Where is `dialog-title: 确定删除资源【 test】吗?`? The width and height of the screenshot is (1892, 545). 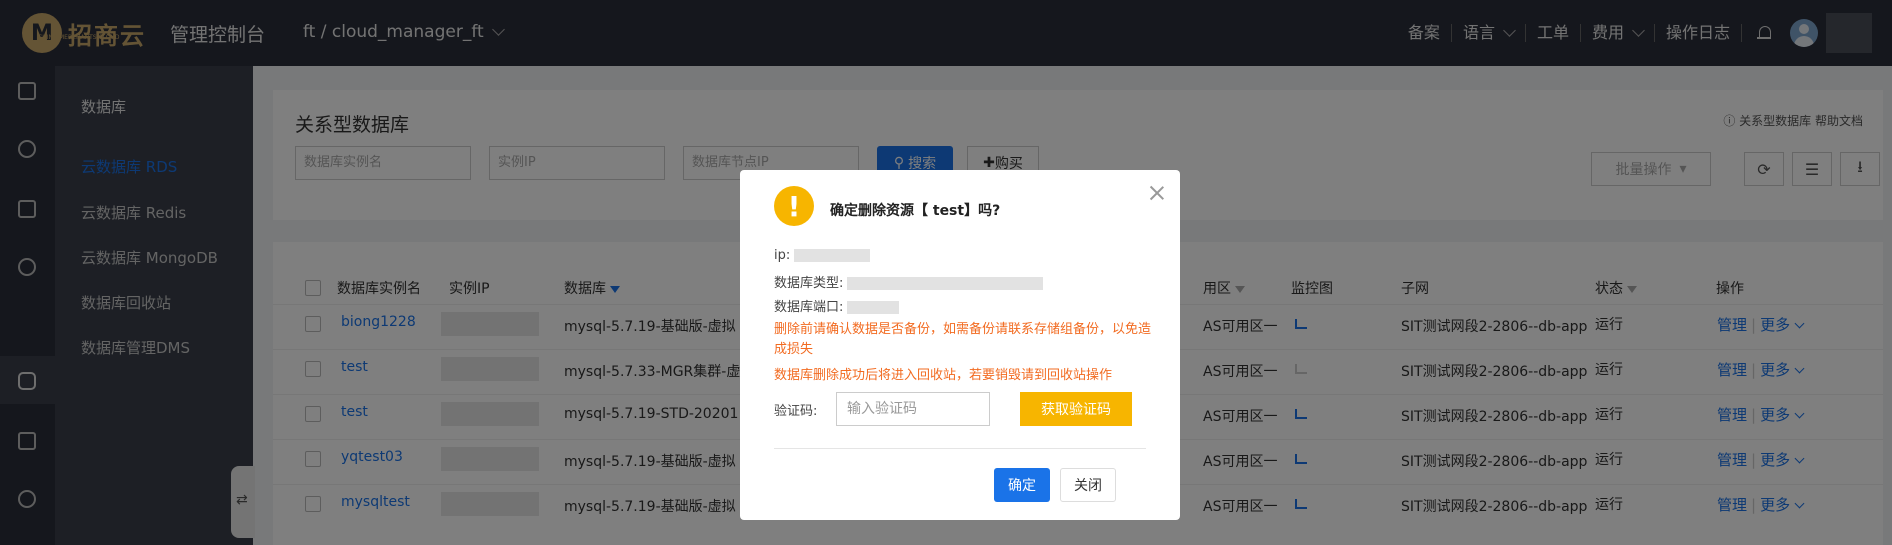 dialog-title: 确定删除资源【 test】吗? is located at coordinates (915, 211).